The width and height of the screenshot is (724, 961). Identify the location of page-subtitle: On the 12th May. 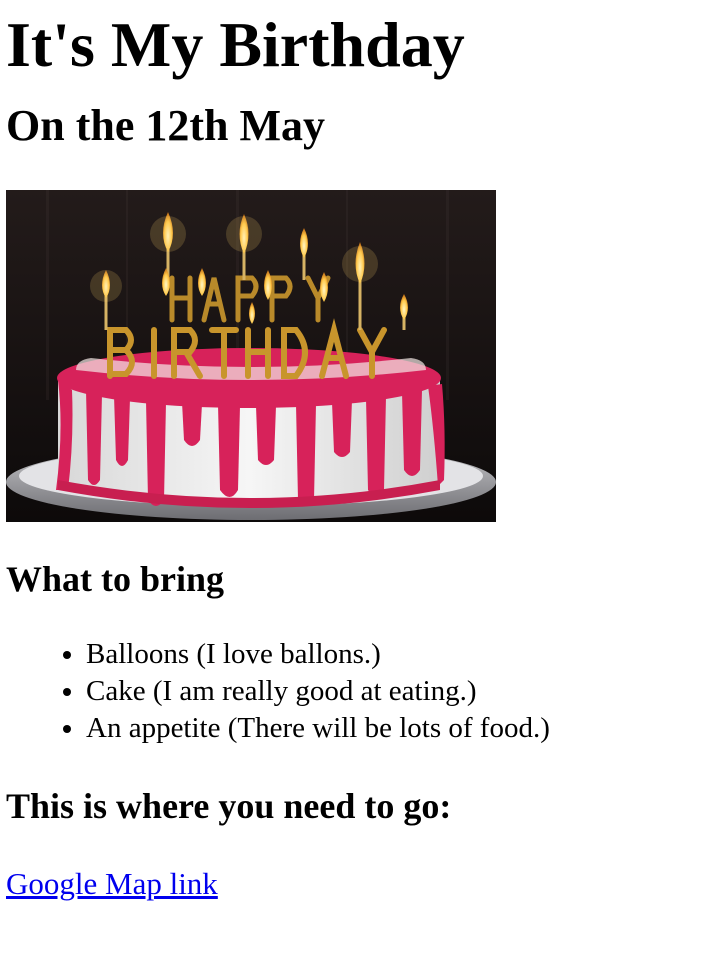
(165, 125).